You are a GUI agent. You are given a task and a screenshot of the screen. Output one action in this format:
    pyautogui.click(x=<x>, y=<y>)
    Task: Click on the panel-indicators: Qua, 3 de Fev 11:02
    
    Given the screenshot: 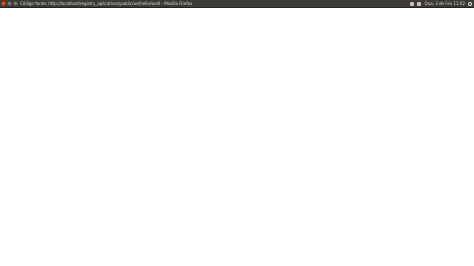 What is the action you would take?
    pyautogui.click(x=440, y=4)
    